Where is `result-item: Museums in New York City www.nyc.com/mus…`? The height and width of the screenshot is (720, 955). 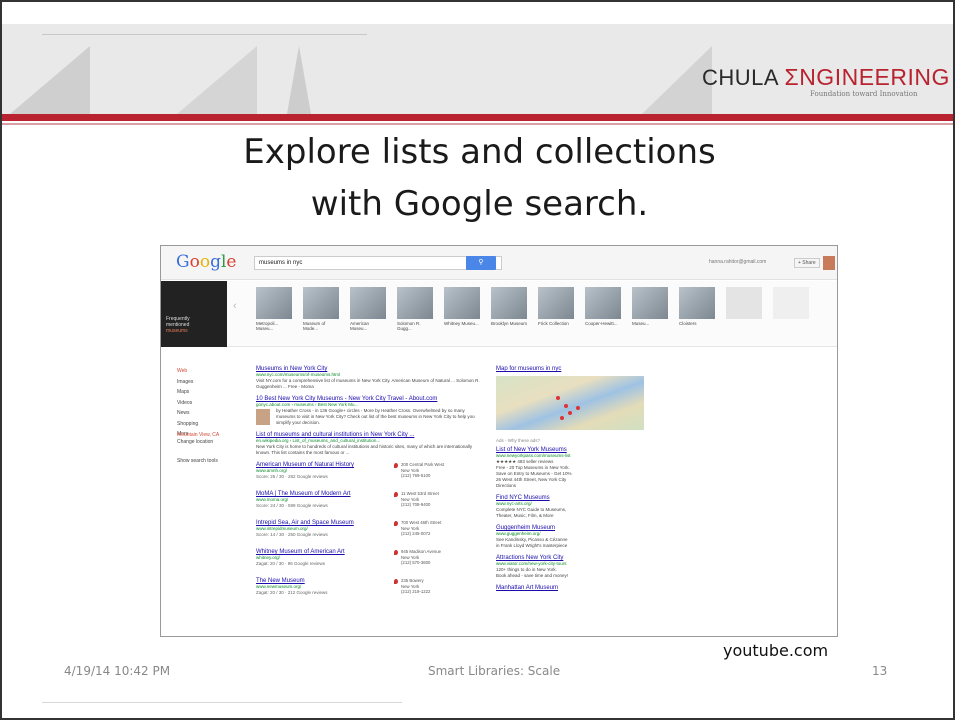 result-item: Museums in New York City www.nyc.com/mus… is located at coordinates (368, 378).